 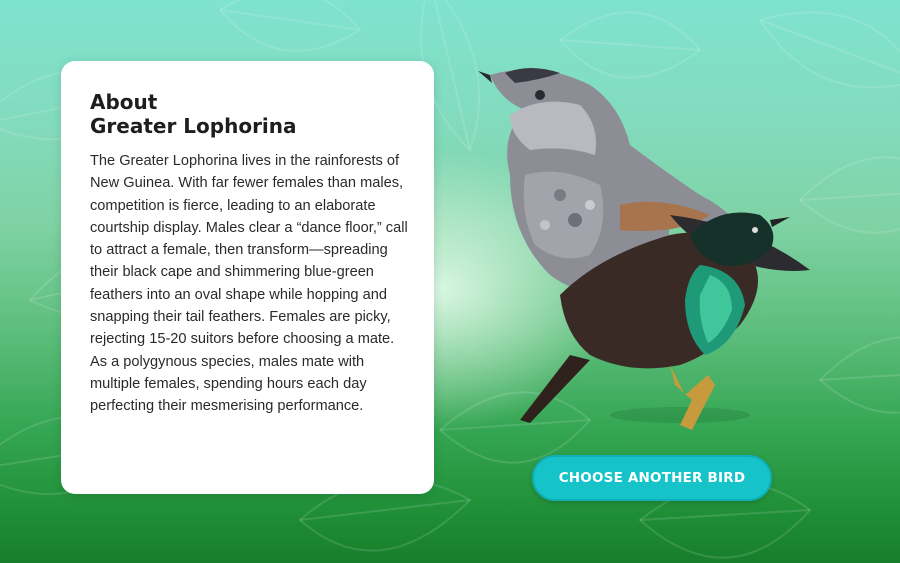 I want to click on bird-info-title-line1: About, so click(x=124, y=102).